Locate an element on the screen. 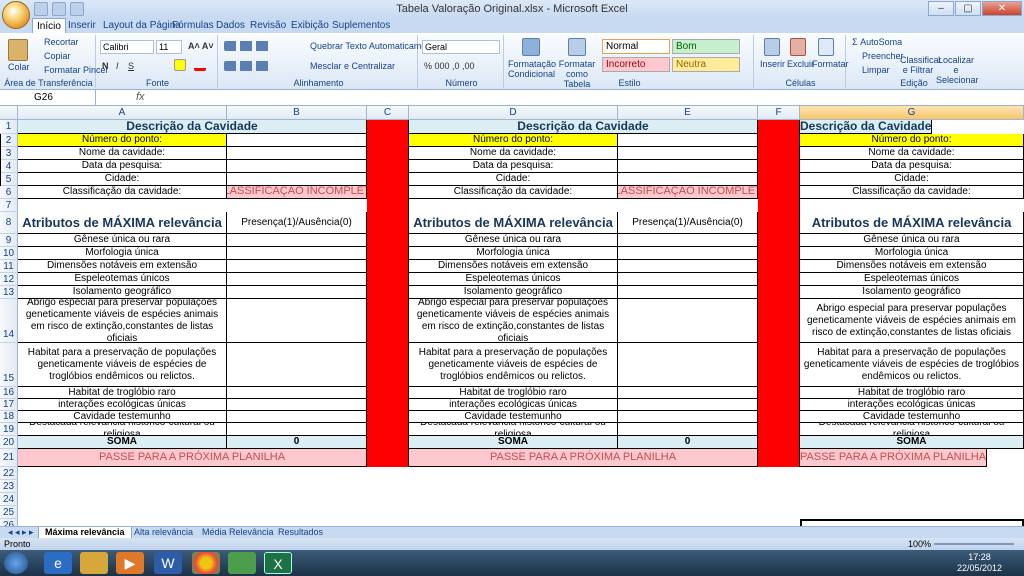  tab-dados: Dados is located at coordinates (230, 25).